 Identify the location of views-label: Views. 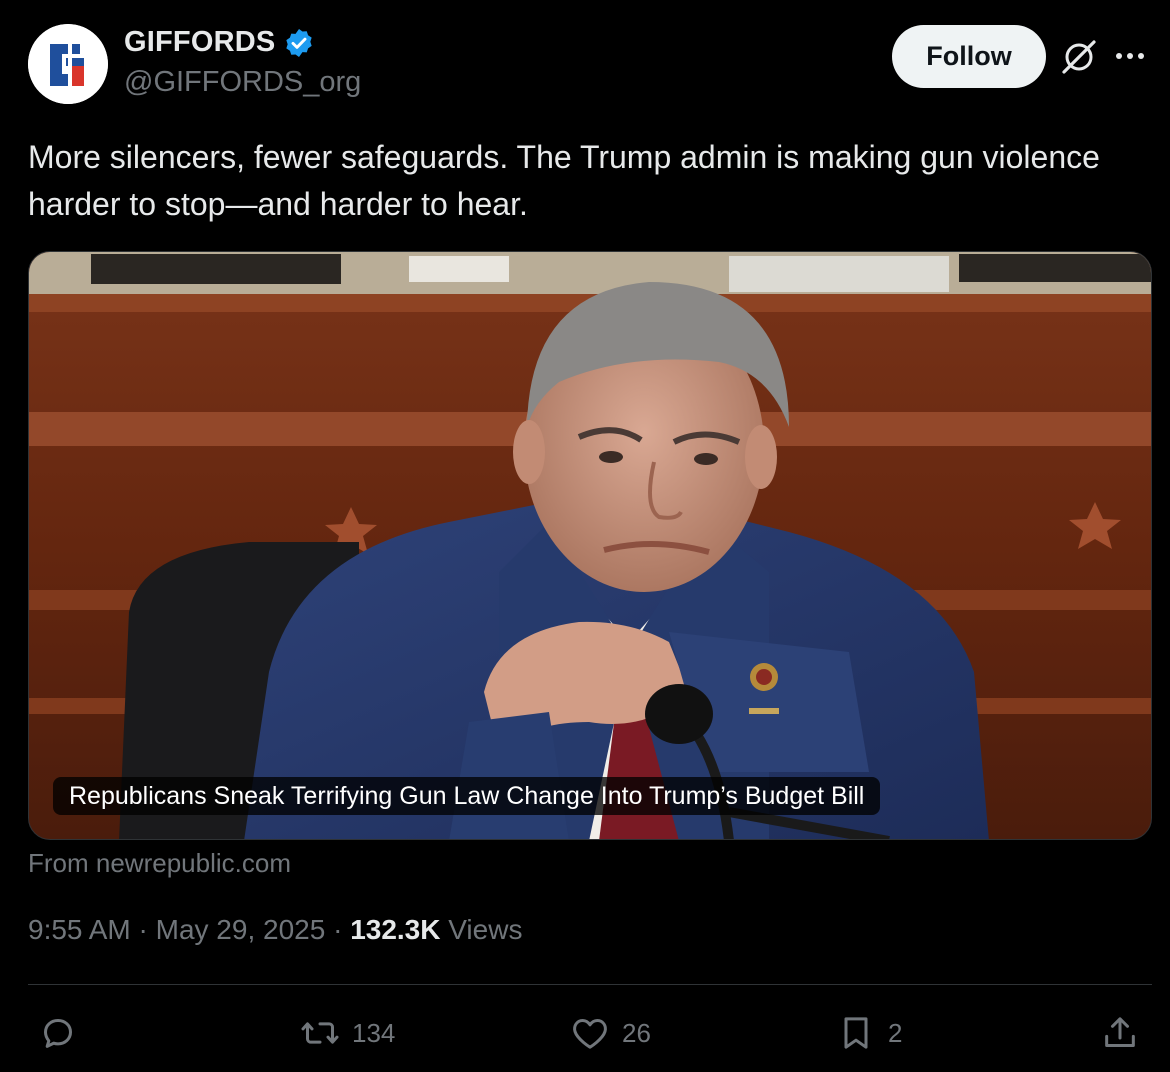
(485, 929).